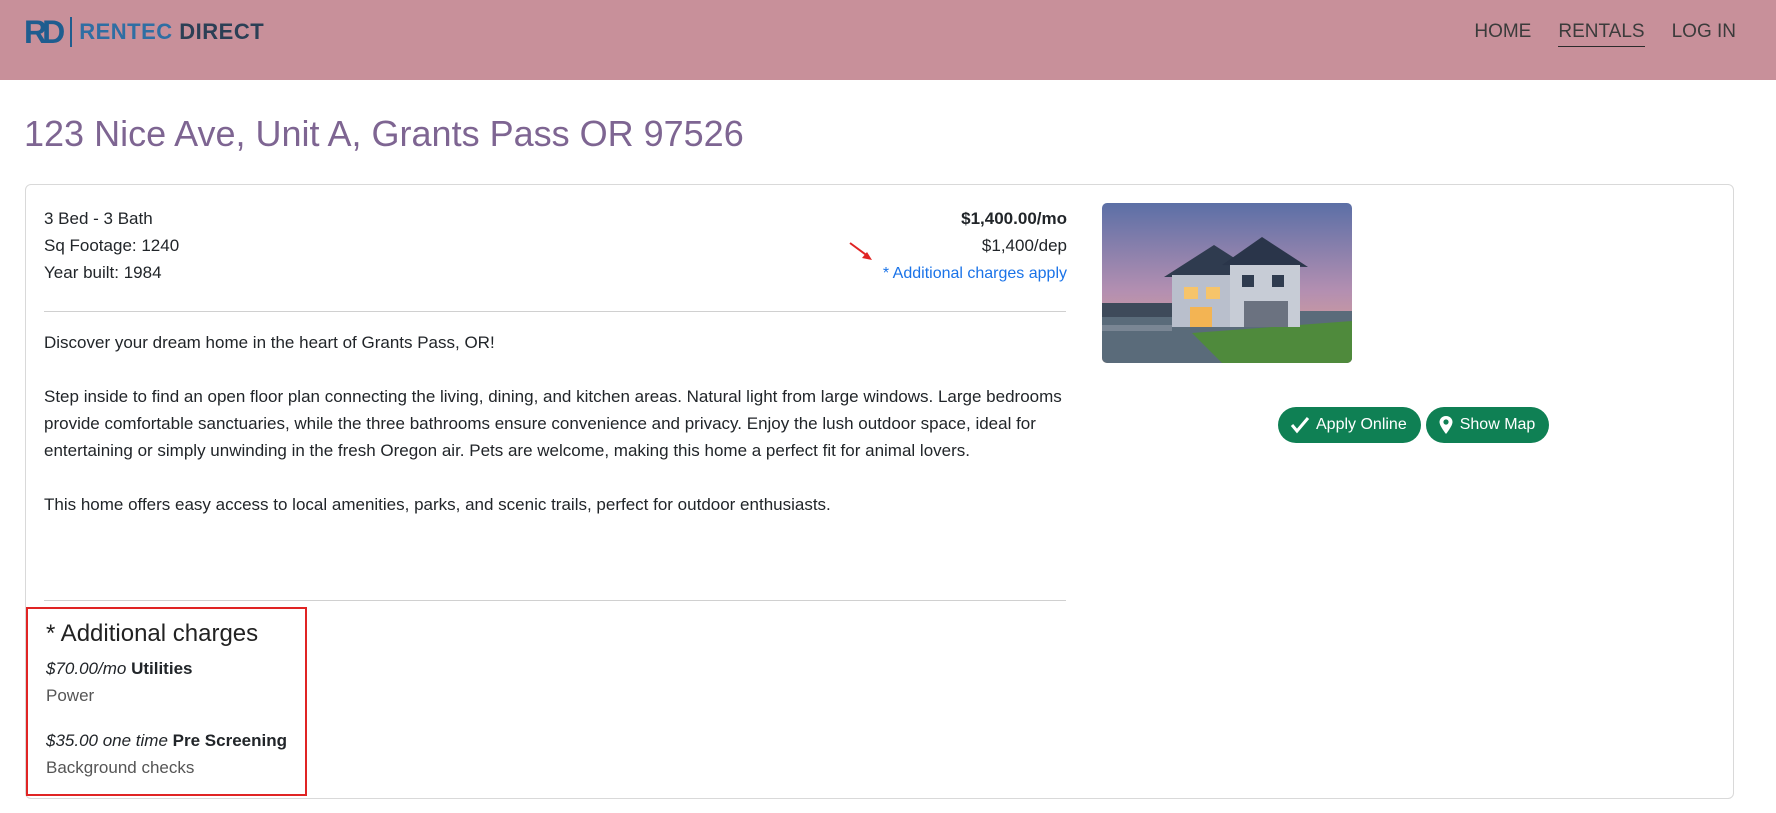  What do you see at coordinates (107, 740) in the screenshot?
I see `charge-amount: $35.00 one time` at bounding box center [107, 740].